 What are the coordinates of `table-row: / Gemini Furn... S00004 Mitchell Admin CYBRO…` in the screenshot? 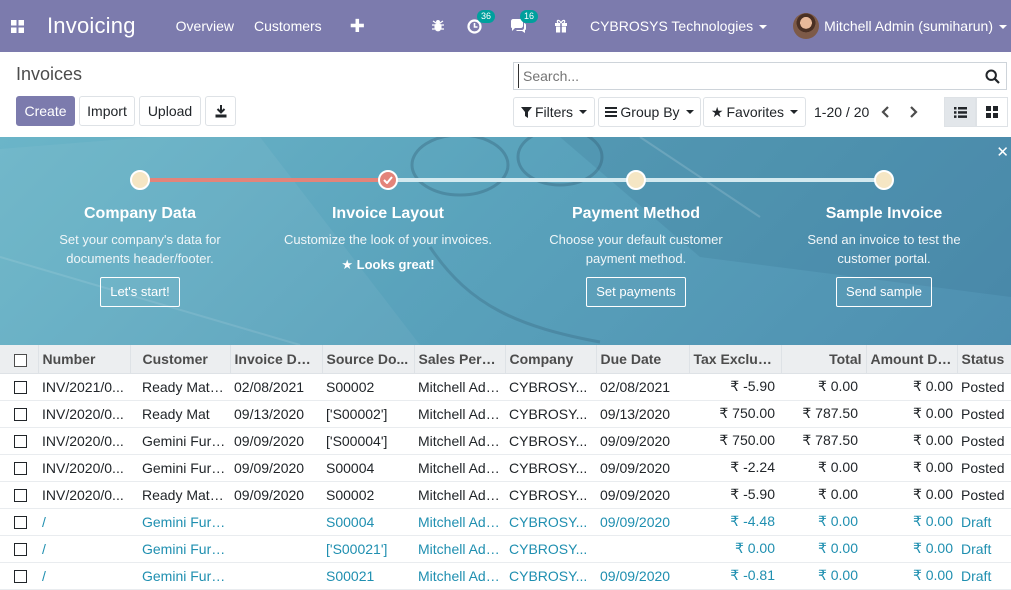 It's located at (505, 522).